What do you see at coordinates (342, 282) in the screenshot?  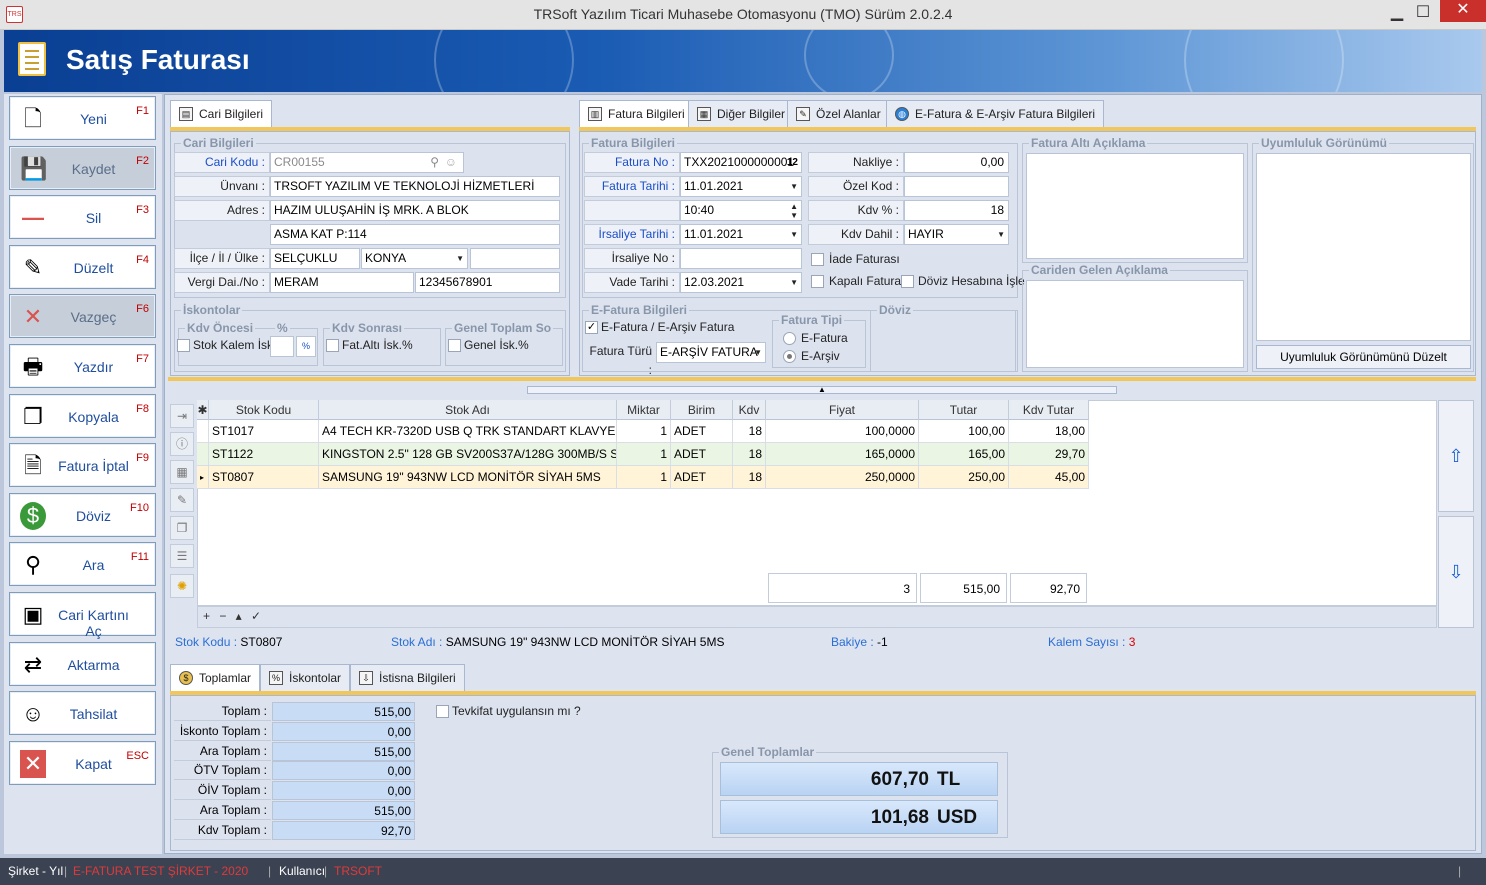 I see `vergi-dairesi-input: MERAM` at bounding box center [342, 282].